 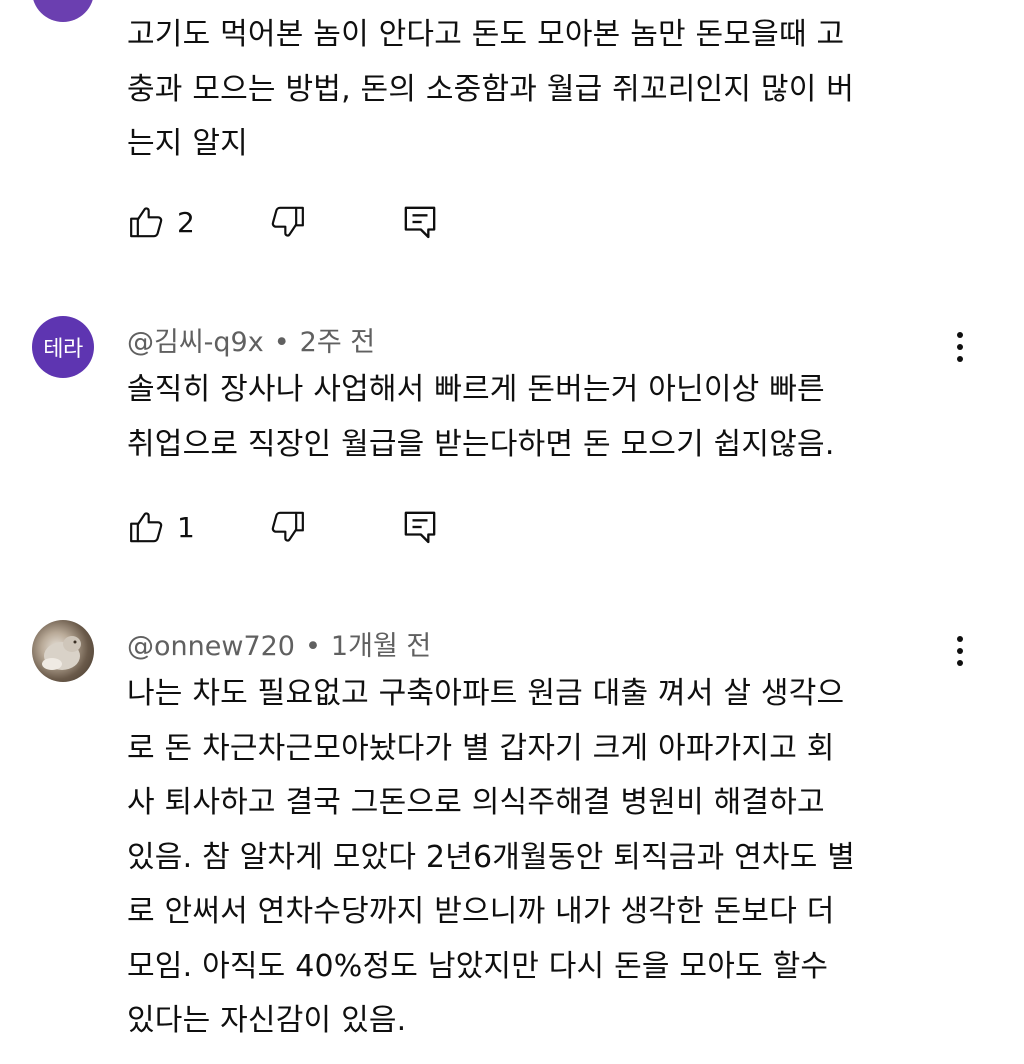 What do you see at coordinates (63, 347) in the screenshot?
I see `avatar: 테라` at bounding box center [63, 347].